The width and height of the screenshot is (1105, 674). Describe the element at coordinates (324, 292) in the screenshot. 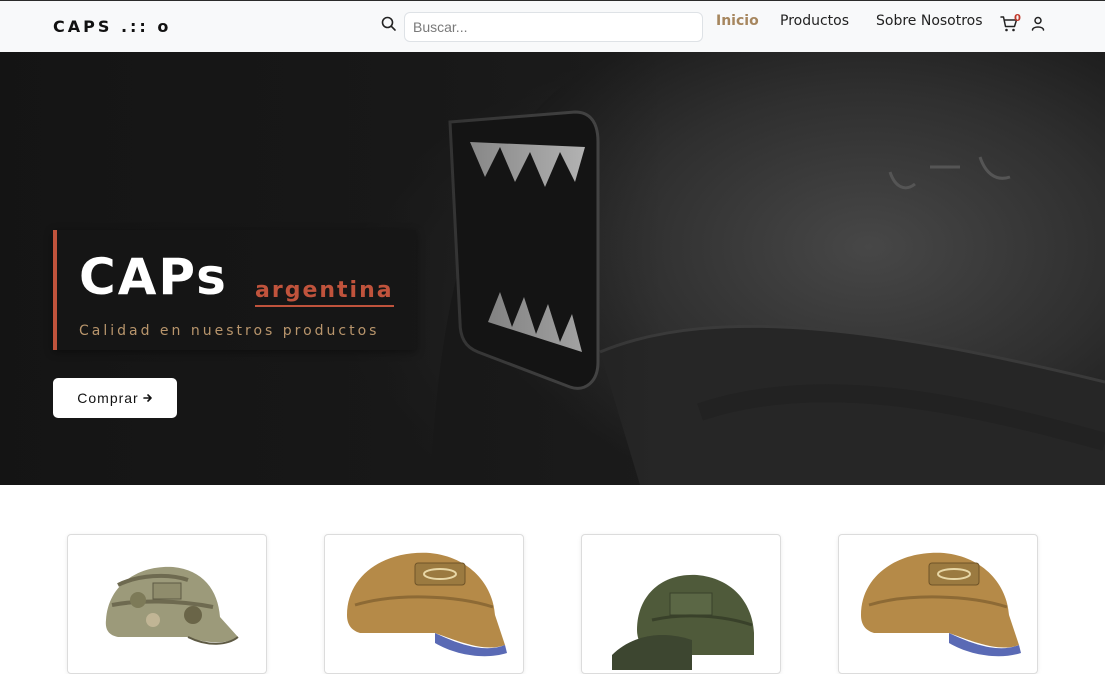

I see `hero-subtitle: argentina` at that location.